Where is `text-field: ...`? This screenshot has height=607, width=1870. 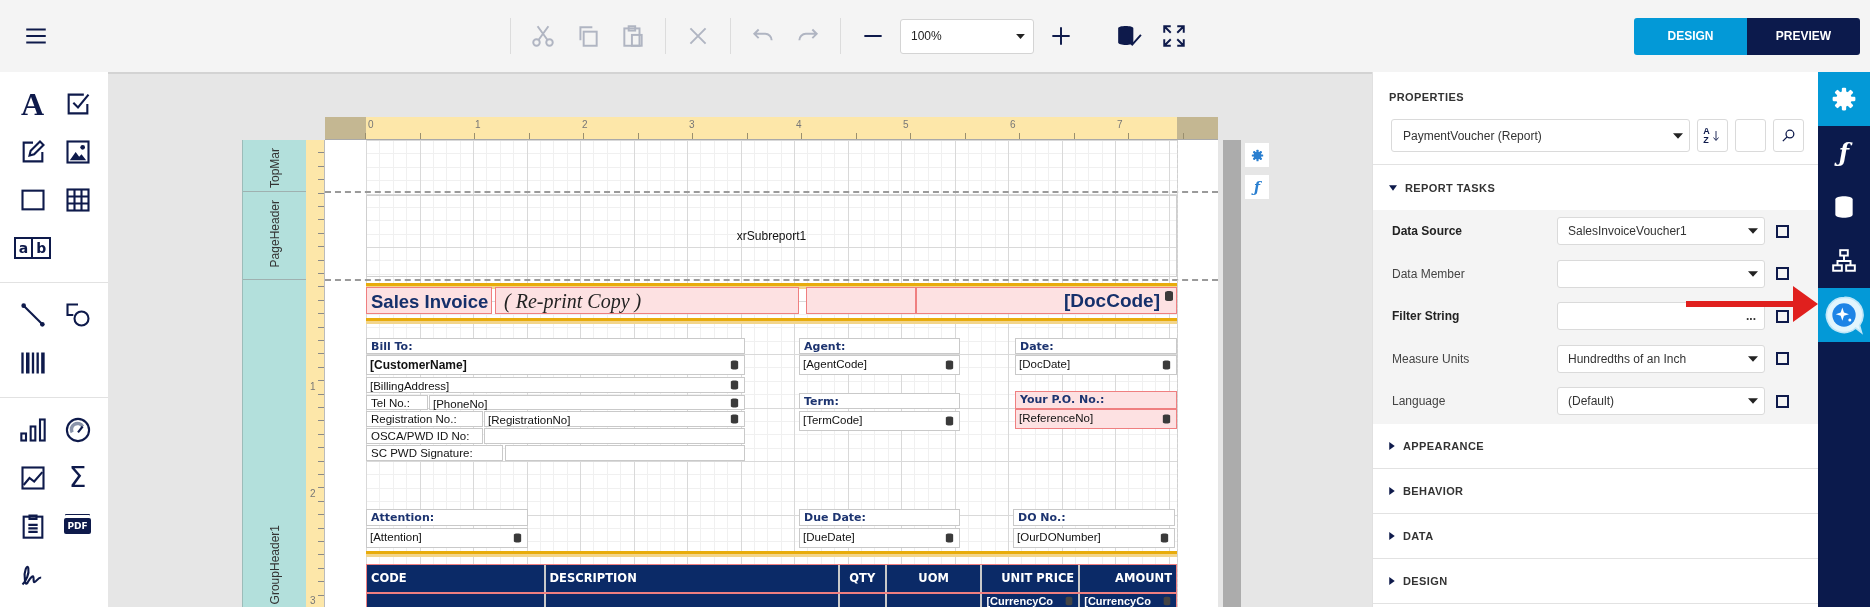
text-field: ... is located at coordinates (1661, 316).